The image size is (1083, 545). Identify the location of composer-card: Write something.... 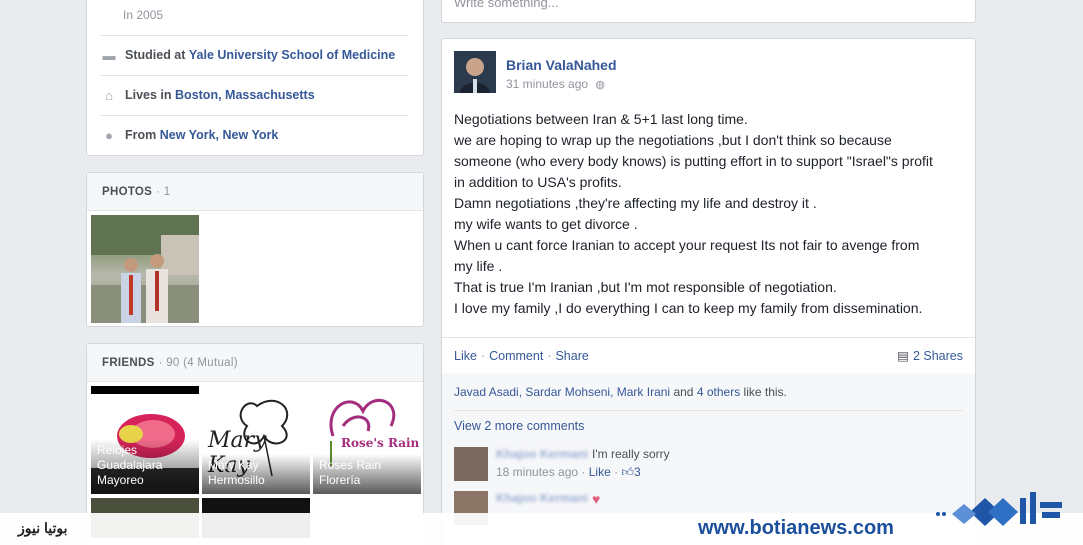
(708, 11).